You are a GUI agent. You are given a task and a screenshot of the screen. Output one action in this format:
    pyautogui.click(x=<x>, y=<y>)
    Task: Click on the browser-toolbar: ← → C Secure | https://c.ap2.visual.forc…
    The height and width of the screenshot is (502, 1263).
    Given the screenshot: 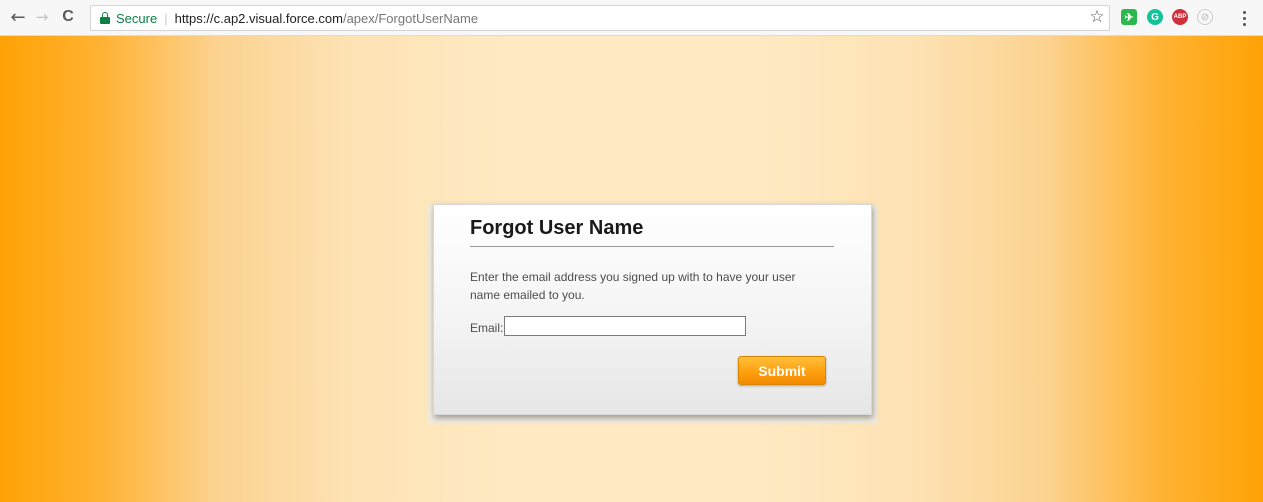 What is the action you would take?
    pyautogui.click(x=631, y=18)
    